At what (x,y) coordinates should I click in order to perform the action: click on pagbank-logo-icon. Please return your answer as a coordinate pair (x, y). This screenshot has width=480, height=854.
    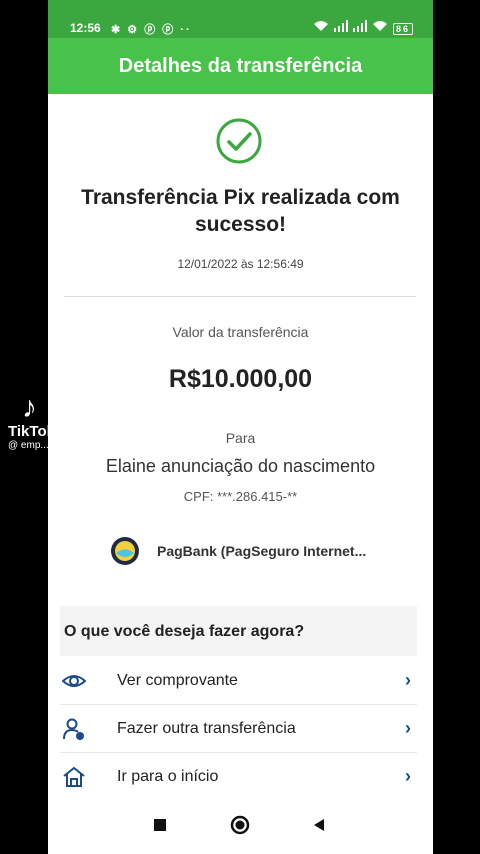
    Looking at the image, I should click on (125, 551).